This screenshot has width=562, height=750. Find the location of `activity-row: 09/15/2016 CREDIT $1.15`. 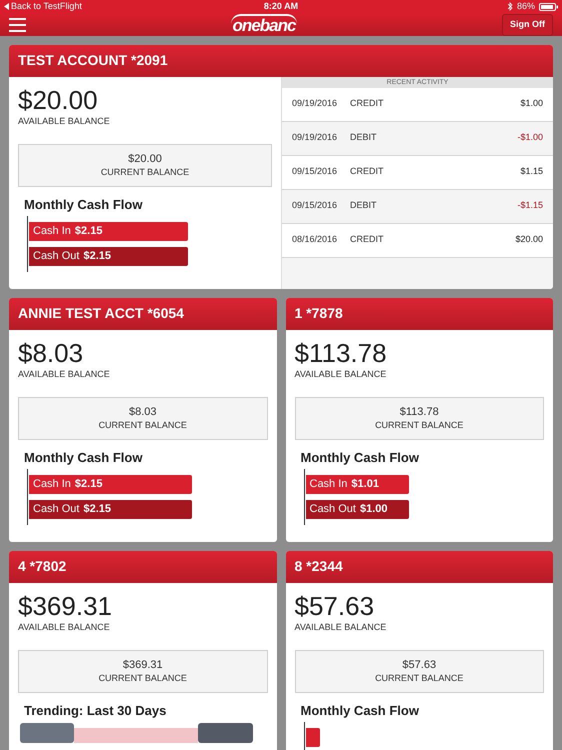

activity-row: 09/15/2016 CREDIT $1.15 is located at coordinates (417, 173).